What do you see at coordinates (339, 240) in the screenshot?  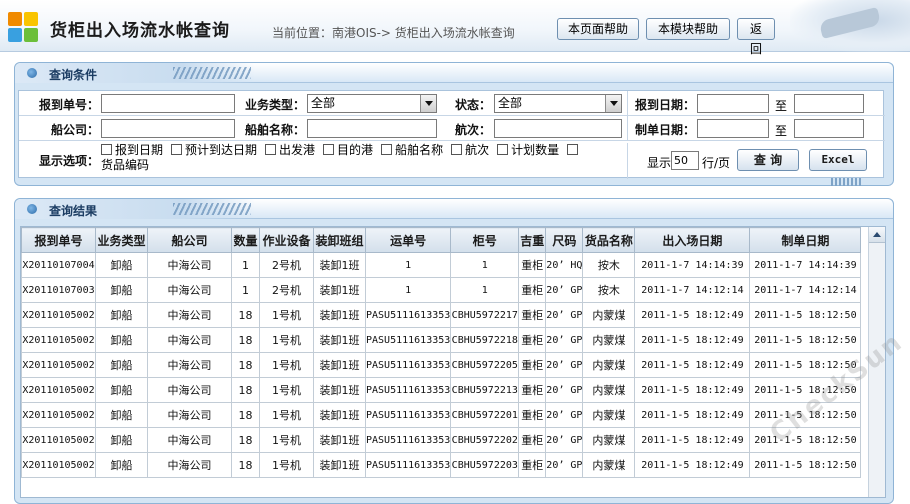 I see `col-crew-header: 装卸班组` at bounding box center [339, 240].